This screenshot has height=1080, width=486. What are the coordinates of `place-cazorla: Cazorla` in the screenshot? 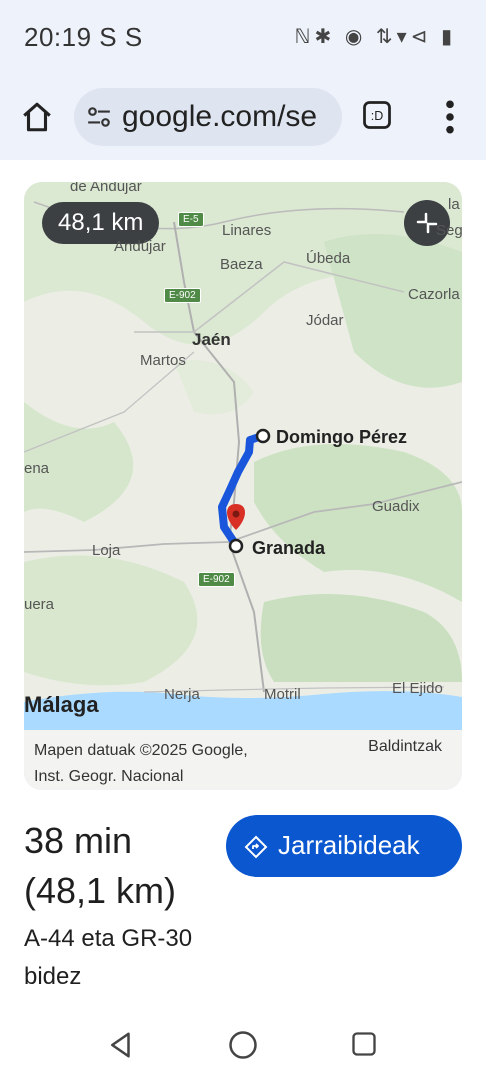 It's located at (434, 294).